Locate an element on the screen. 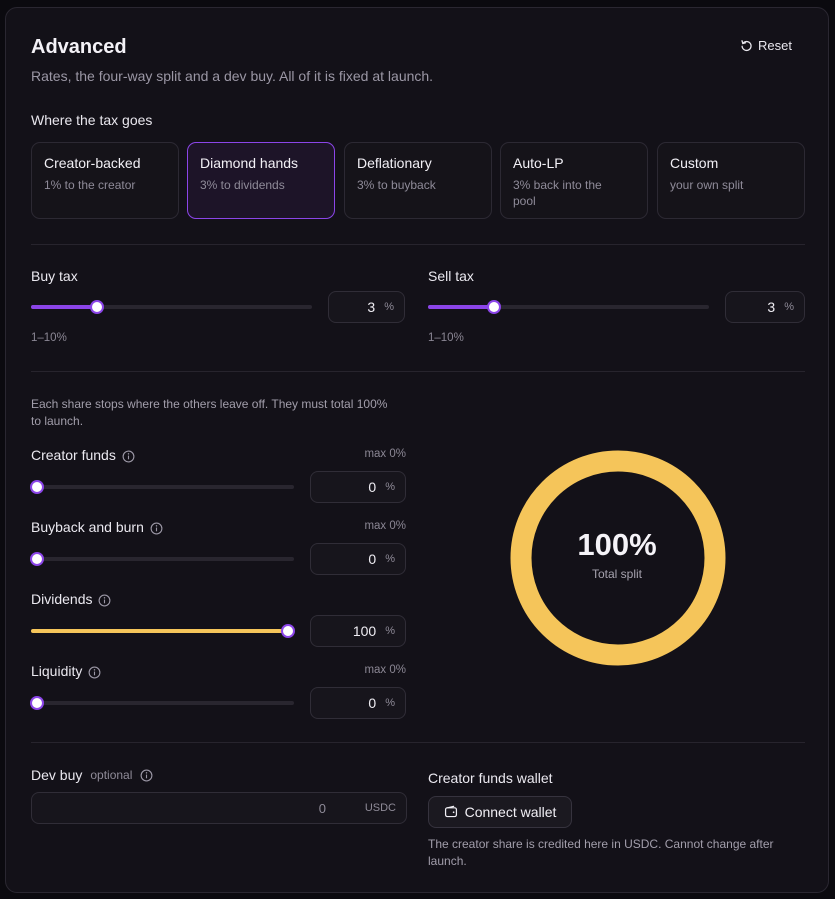  liquidity-value: 0 is located at coordinates (372, 703).